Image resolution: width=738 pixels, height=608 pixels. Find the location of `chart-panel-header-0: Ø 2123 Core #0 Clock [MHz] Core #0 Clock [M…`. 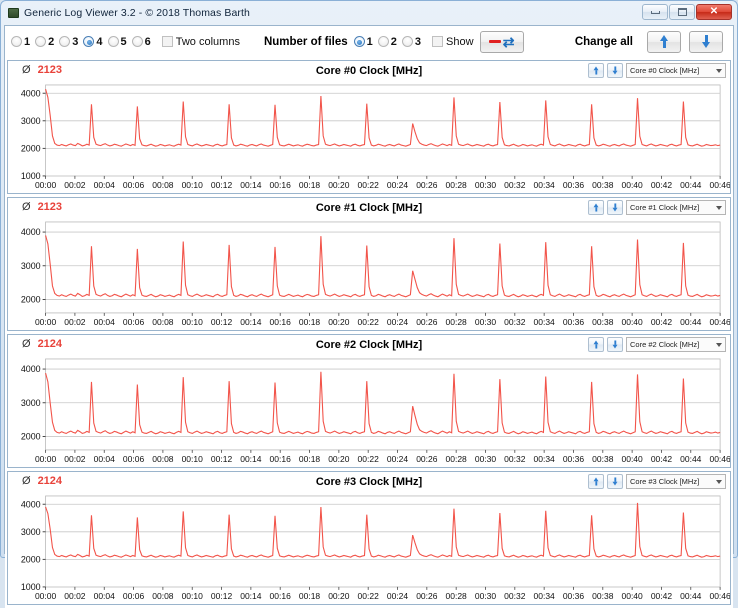

chart-panel-header-0: Ø 2123 Core #0 Clock [MHz] Core #0 Clock [M… is located at coordinates (369, 71).